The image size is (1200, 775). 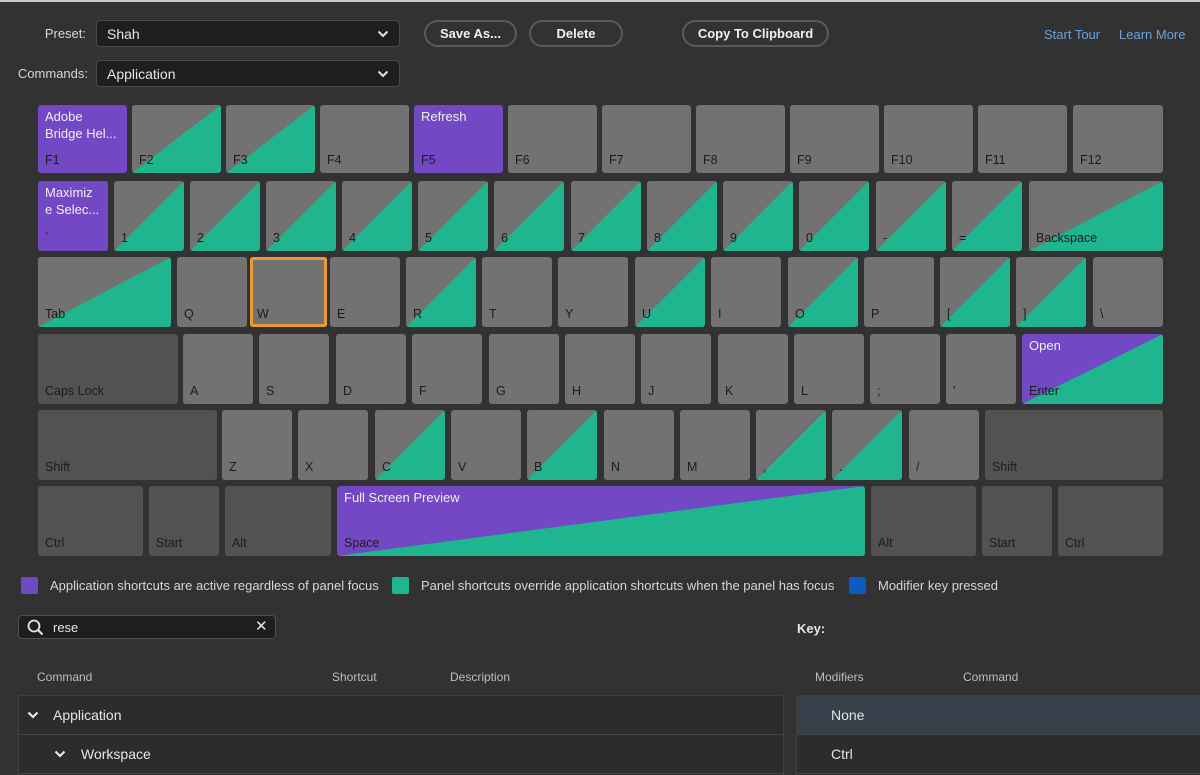 I want to click on search-field: ✕, so click(x=147, y=627).